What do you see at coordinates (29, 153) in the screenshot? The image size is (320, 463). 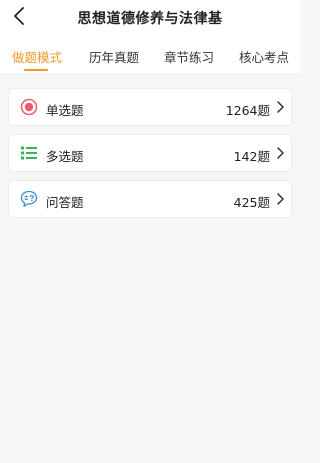 I see `list-icon` at bounding box center [29, 153].